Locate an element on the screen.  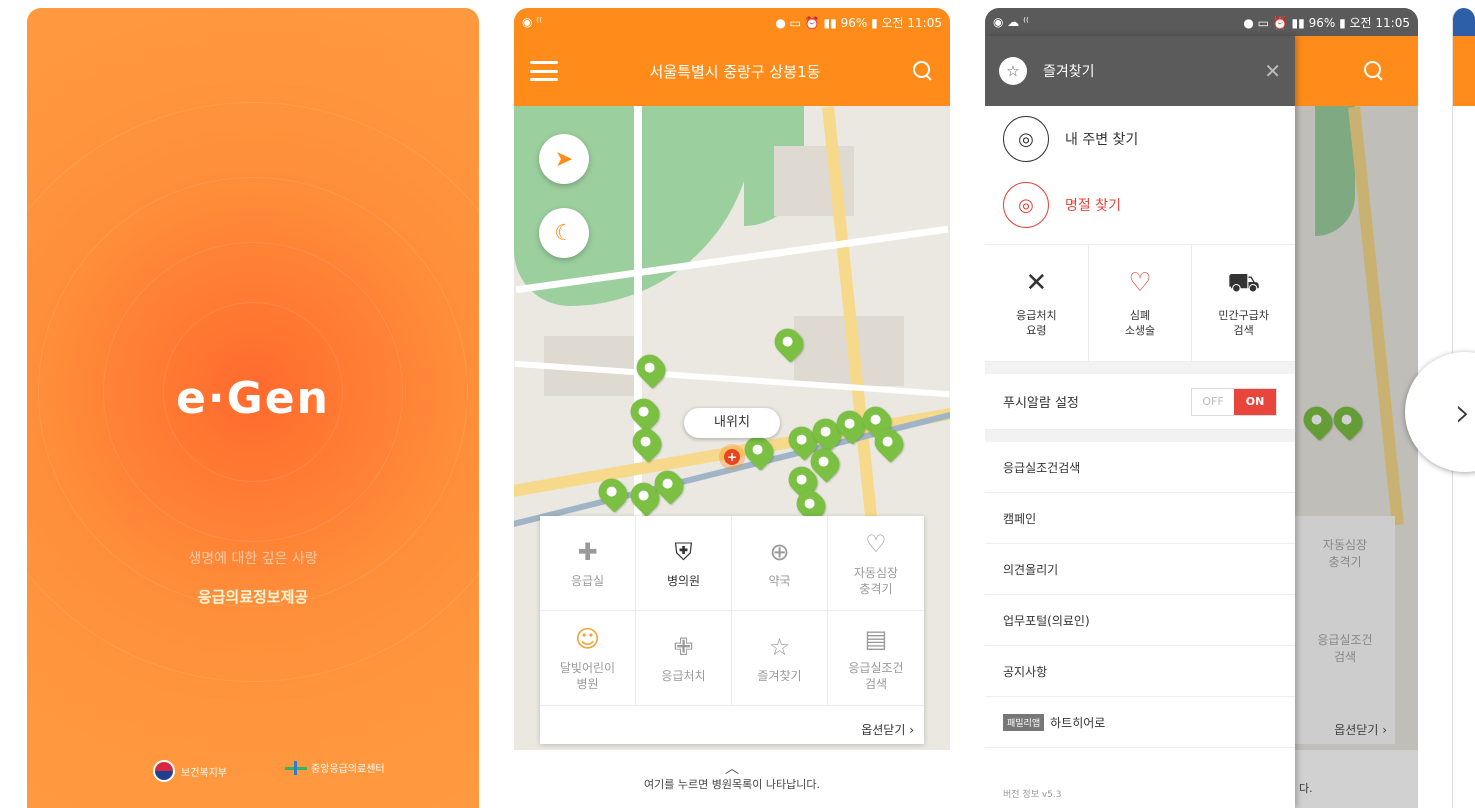
app-logo: e·Gen is located at coordinates (253, 398).